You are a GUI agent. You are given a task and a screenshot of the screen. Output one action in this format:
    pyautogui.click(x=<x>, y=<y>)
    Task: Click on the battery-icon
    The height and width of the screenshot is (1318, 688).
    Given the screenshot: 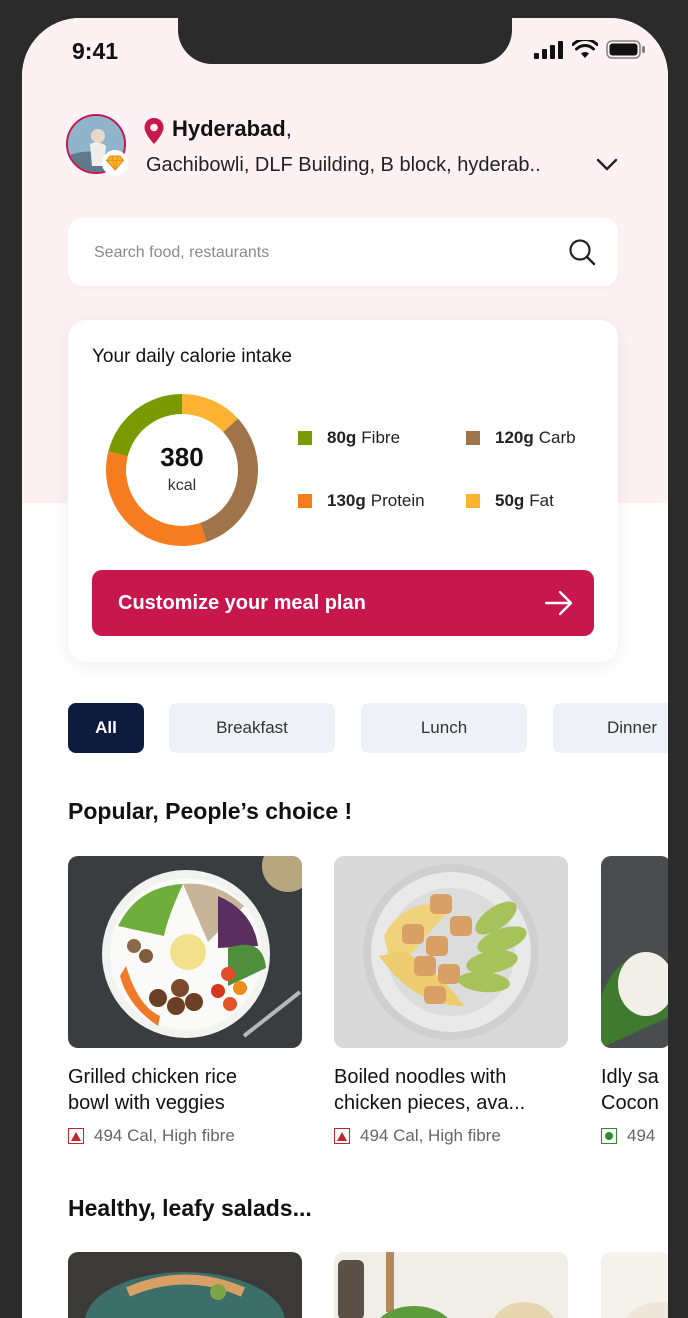 What is the action you would take?
    pyautogui.click(x=625, y=49)
    